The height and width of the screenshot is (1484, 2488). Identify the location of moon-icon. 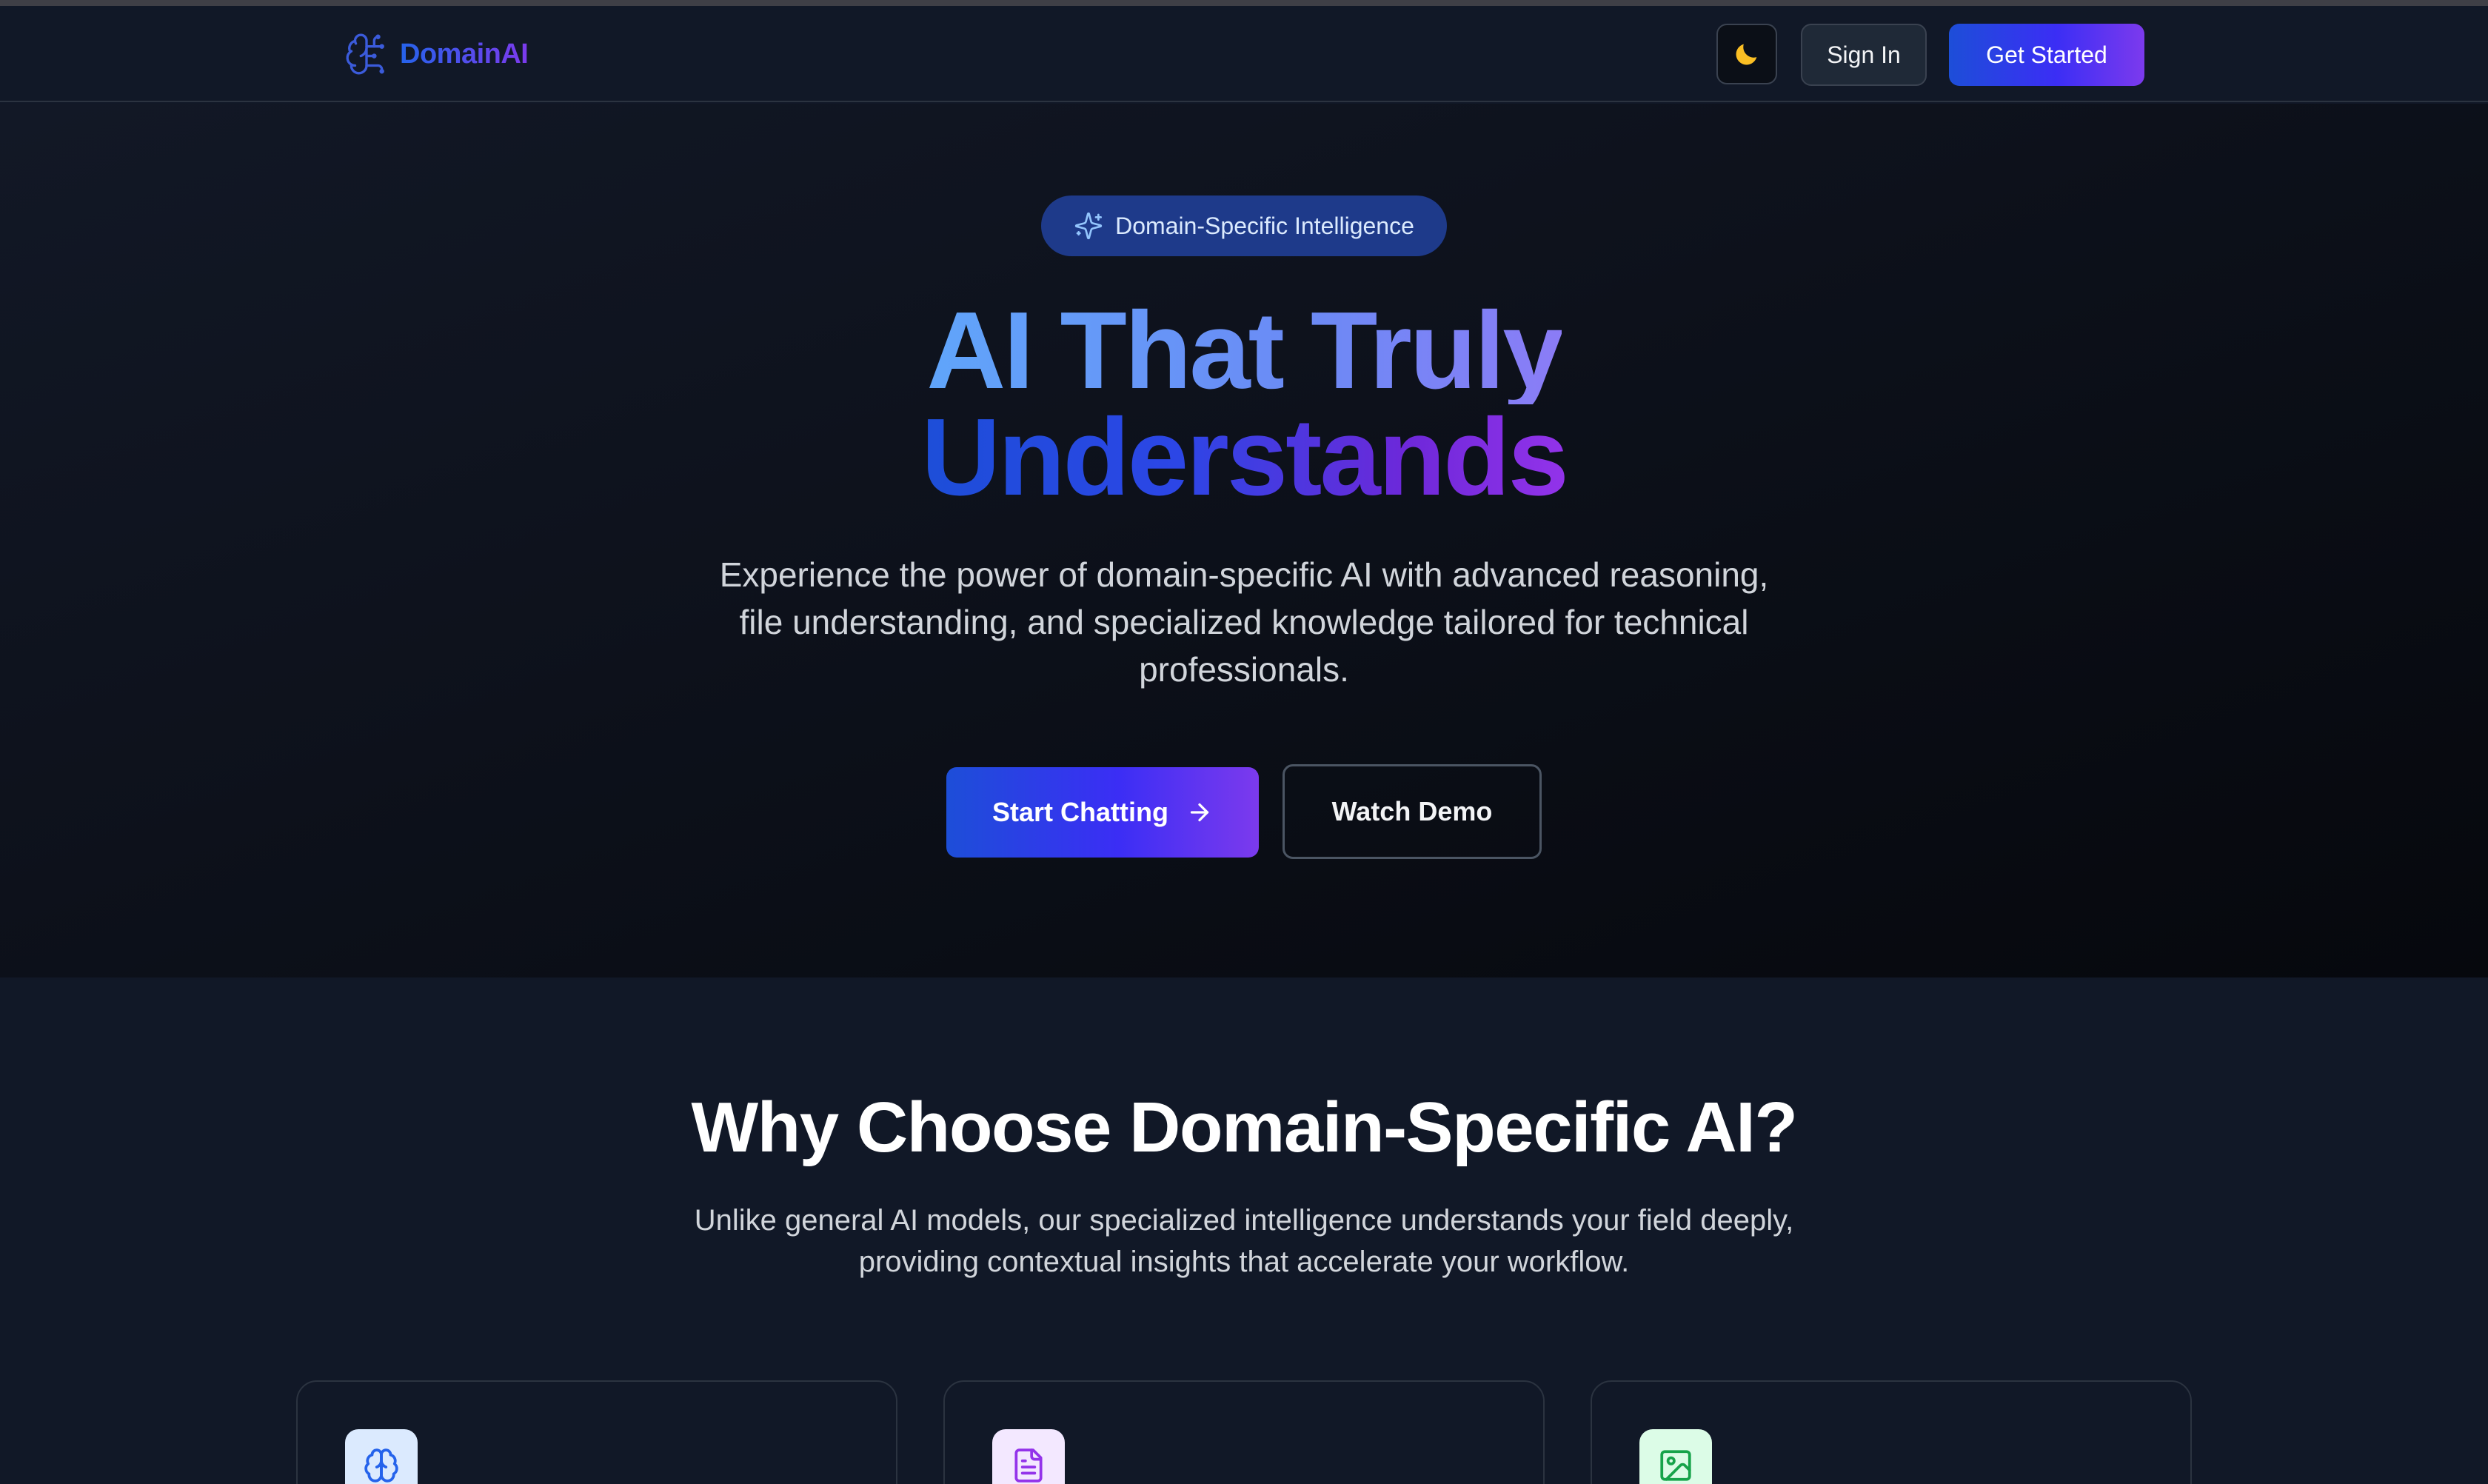
(1747, 54).